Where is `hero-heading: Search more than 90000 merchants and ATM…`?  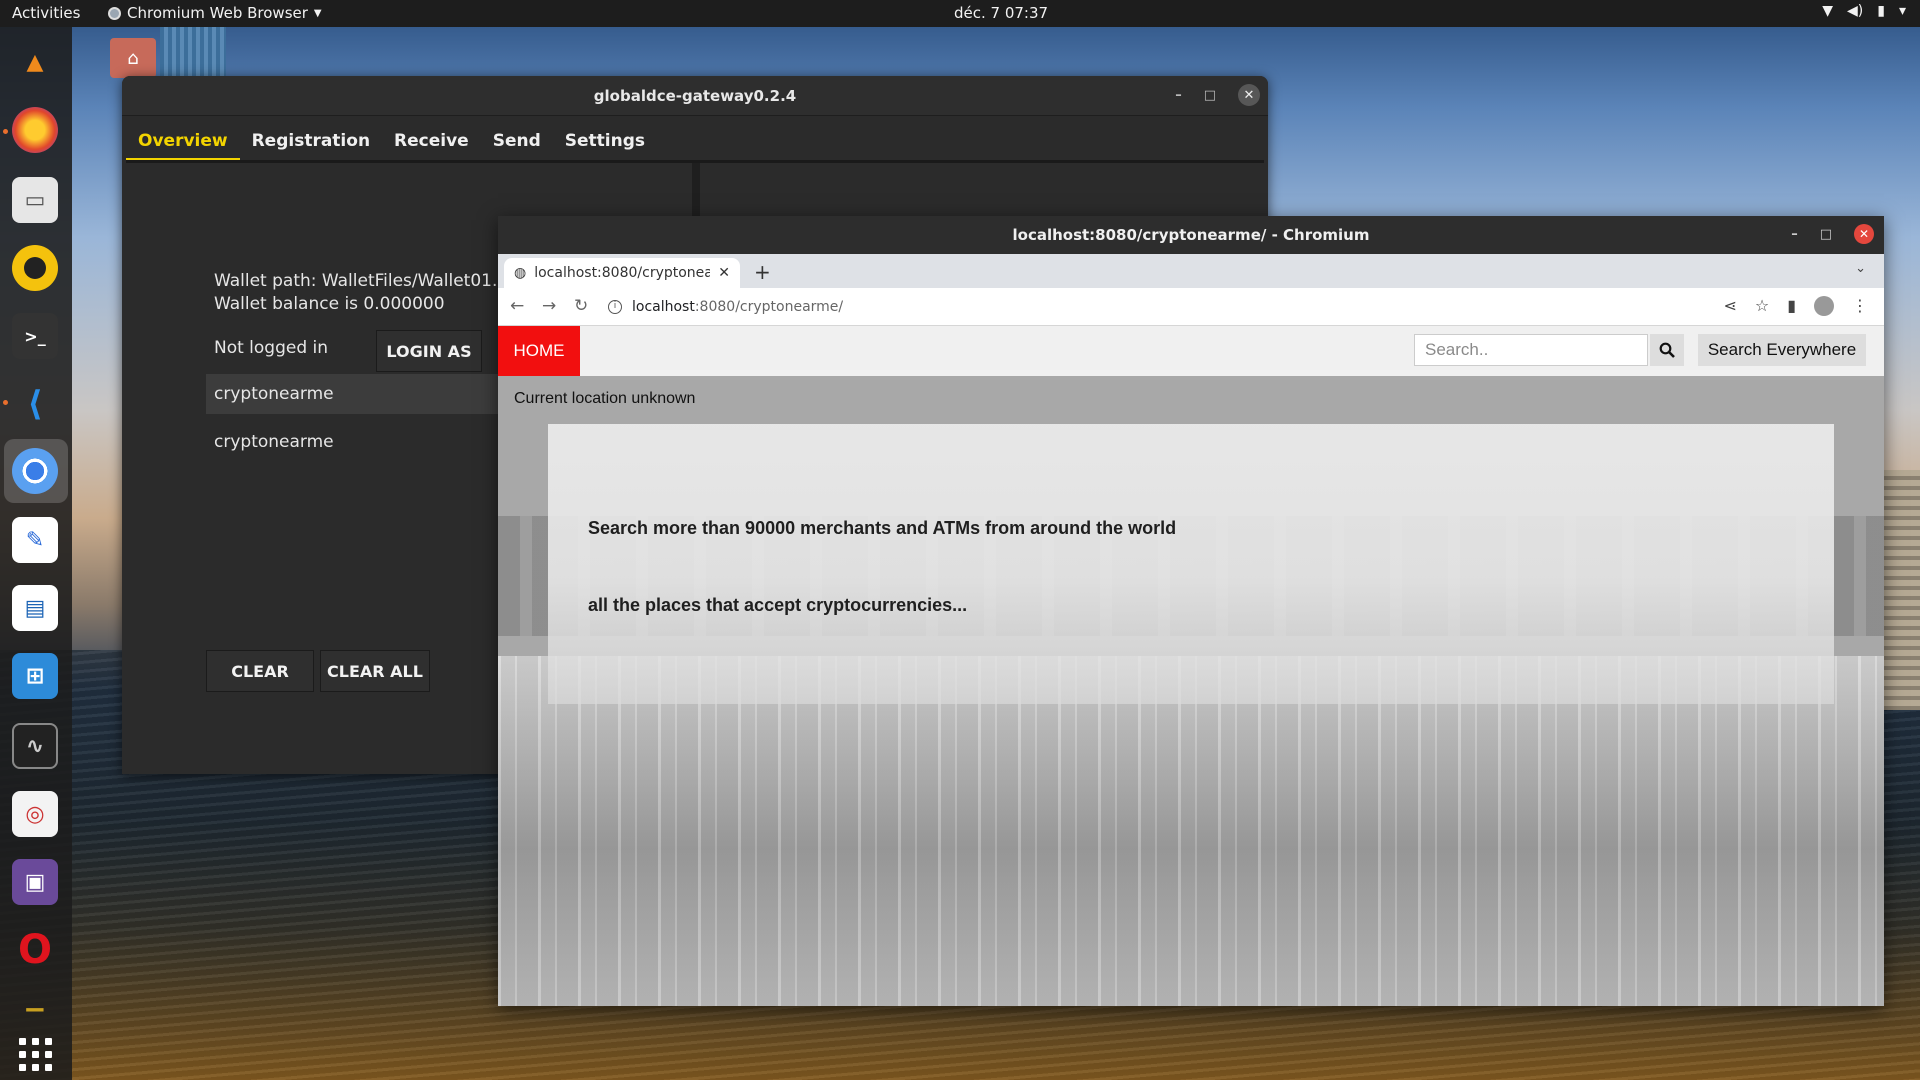
hero-heading: Search more than 90000 merchants and ATM… is located at coordinates (882, 528).